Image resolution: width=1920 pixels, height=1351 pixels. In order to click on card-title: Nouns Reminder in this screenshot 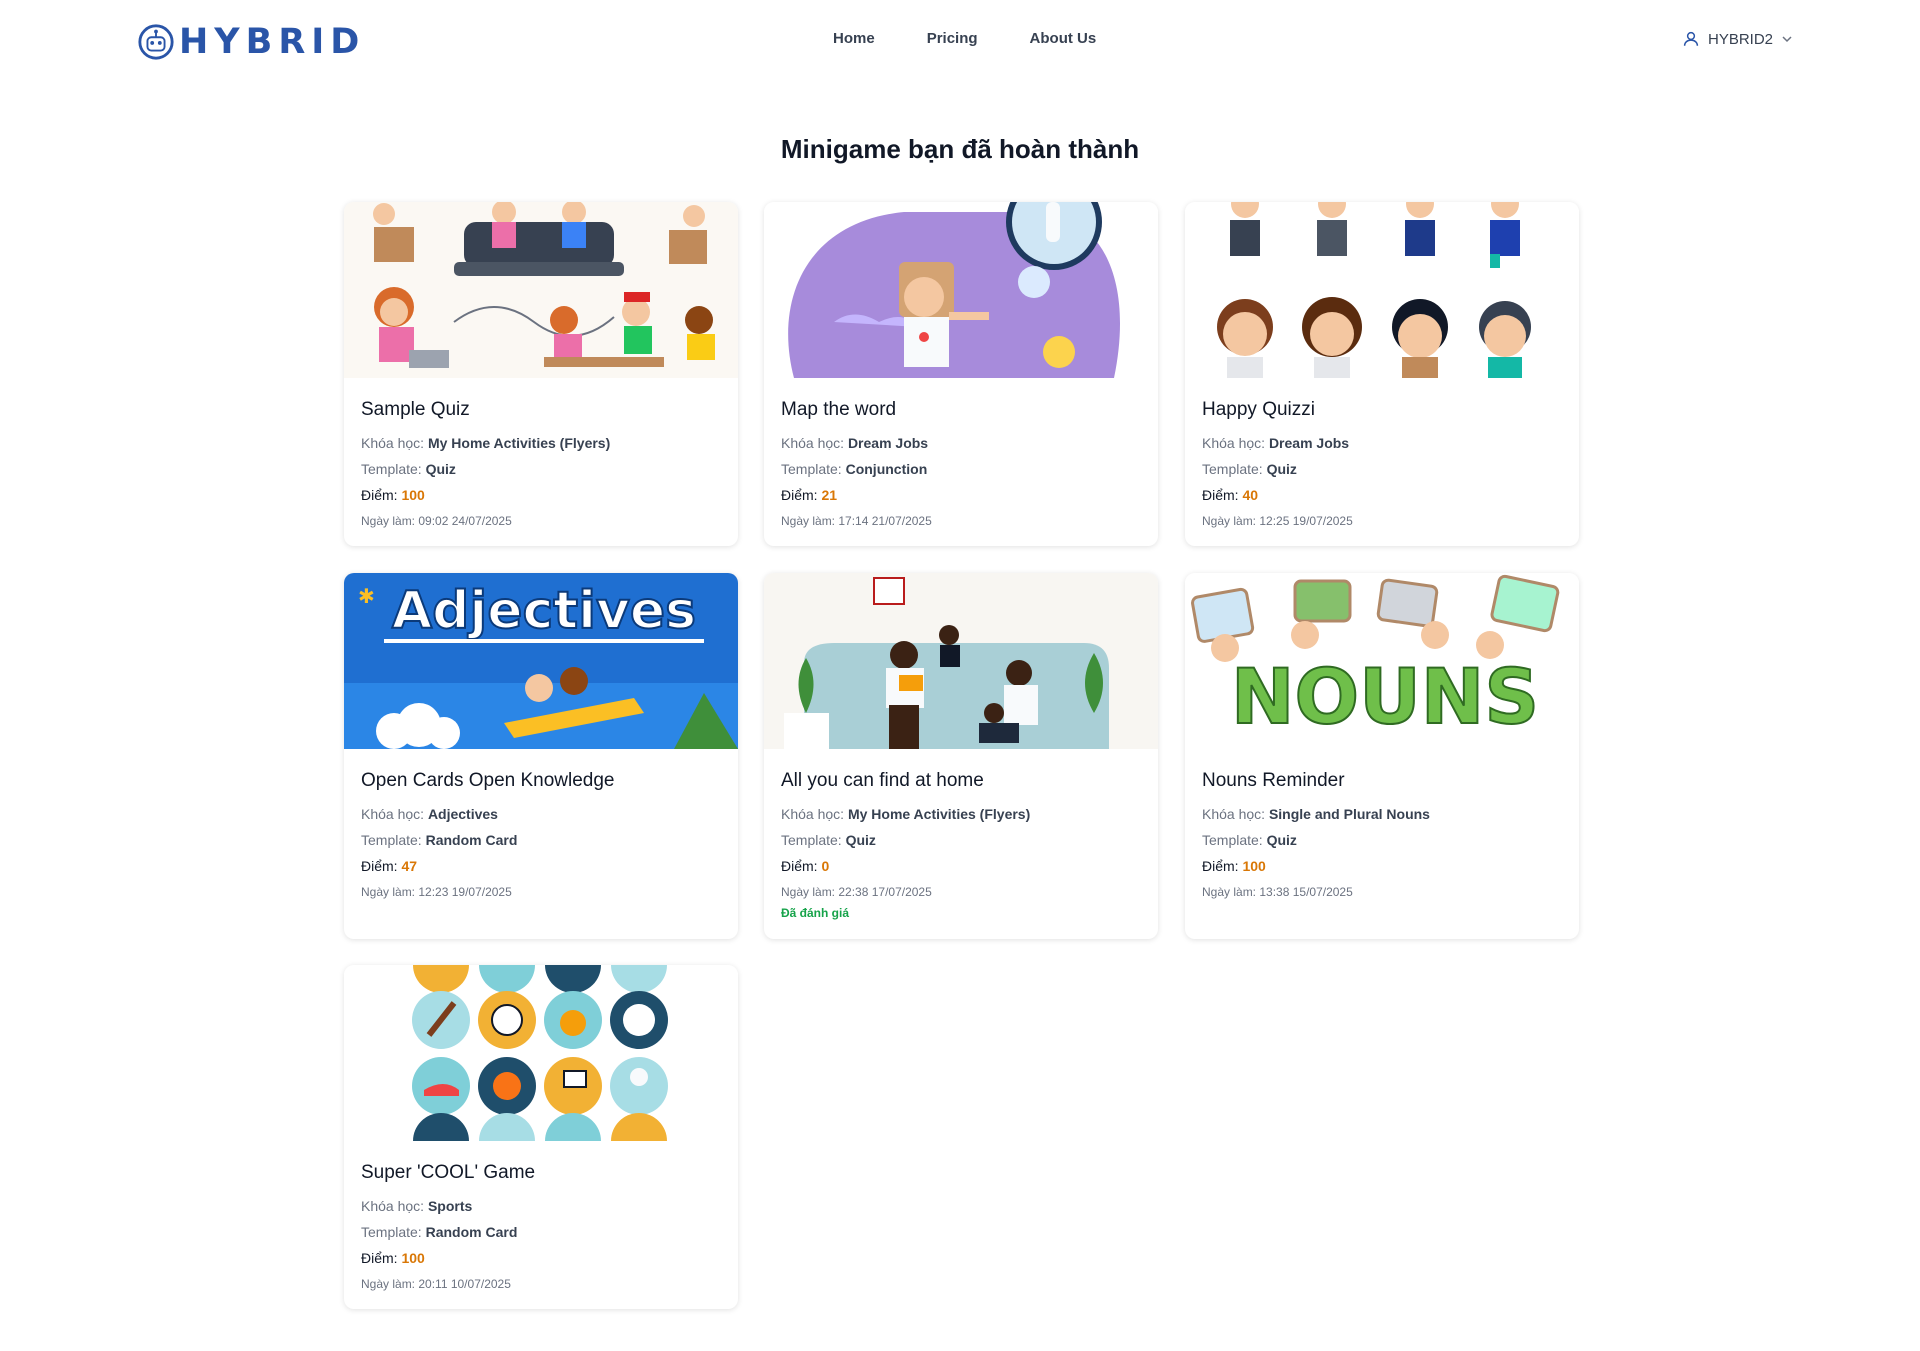, I will do `click(1273, 780)`.